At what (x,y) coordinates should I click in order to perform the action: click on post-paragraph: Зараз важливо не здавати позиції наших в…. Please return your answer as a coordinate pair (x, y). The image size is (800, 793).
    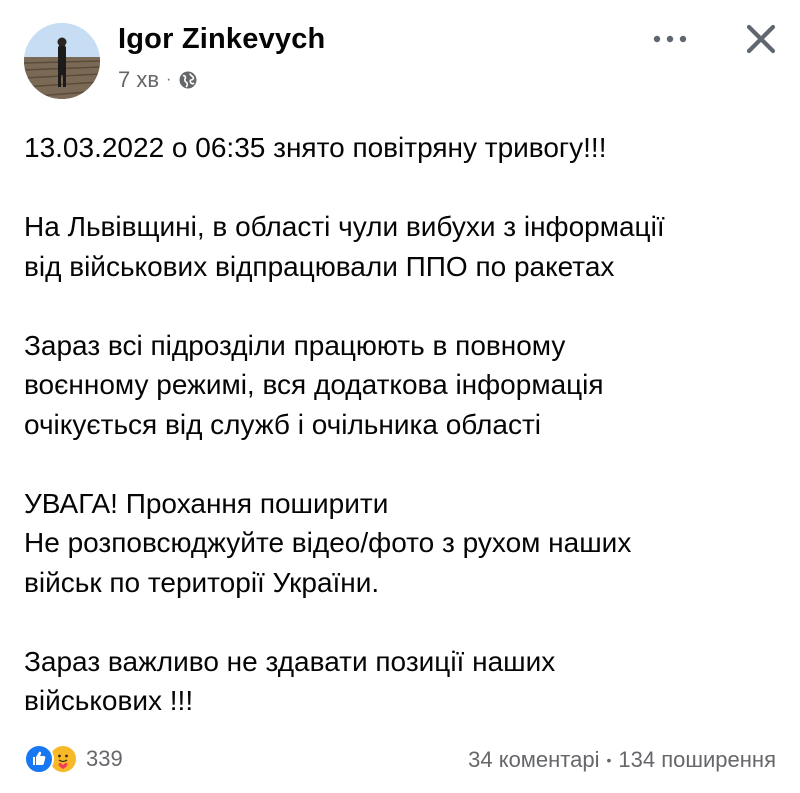
    Looking at the image, I should click on (290, 681).